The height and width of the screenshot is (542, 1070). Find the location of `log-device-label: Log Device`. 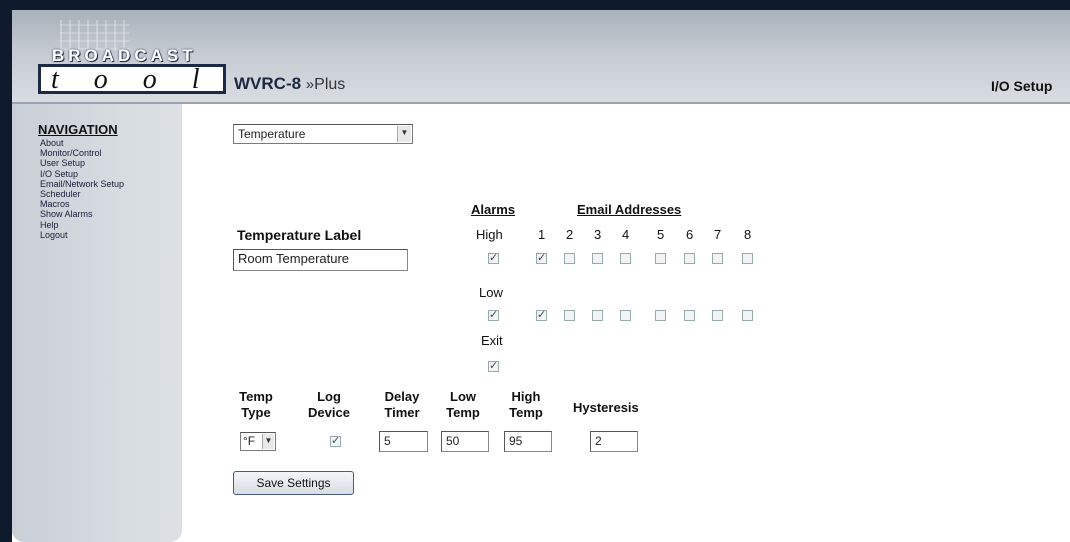

log-device-label: Log Device is located at coordinates (329, 405).